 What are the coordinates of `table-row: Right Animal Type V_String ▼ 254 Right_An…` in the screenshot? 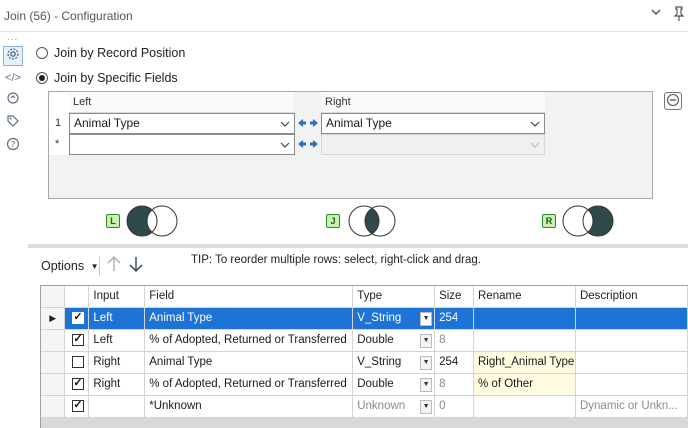 It's located at (364, 362).